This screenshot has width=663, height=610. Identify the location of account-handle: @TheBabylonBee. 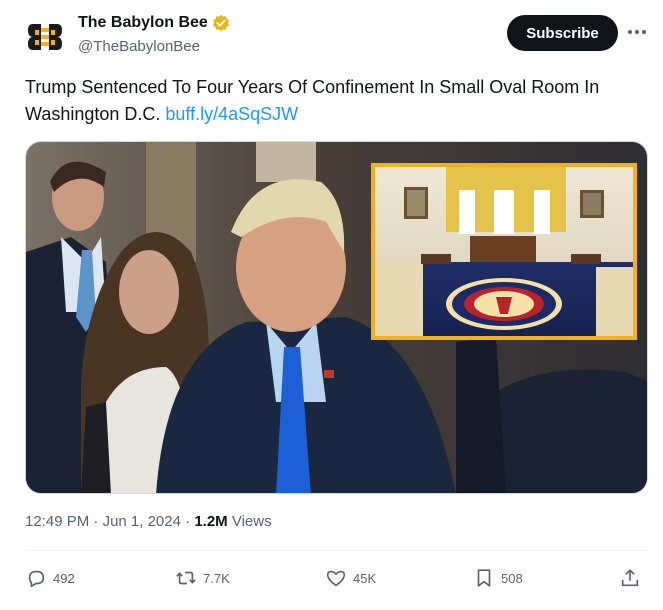
(139, 46).